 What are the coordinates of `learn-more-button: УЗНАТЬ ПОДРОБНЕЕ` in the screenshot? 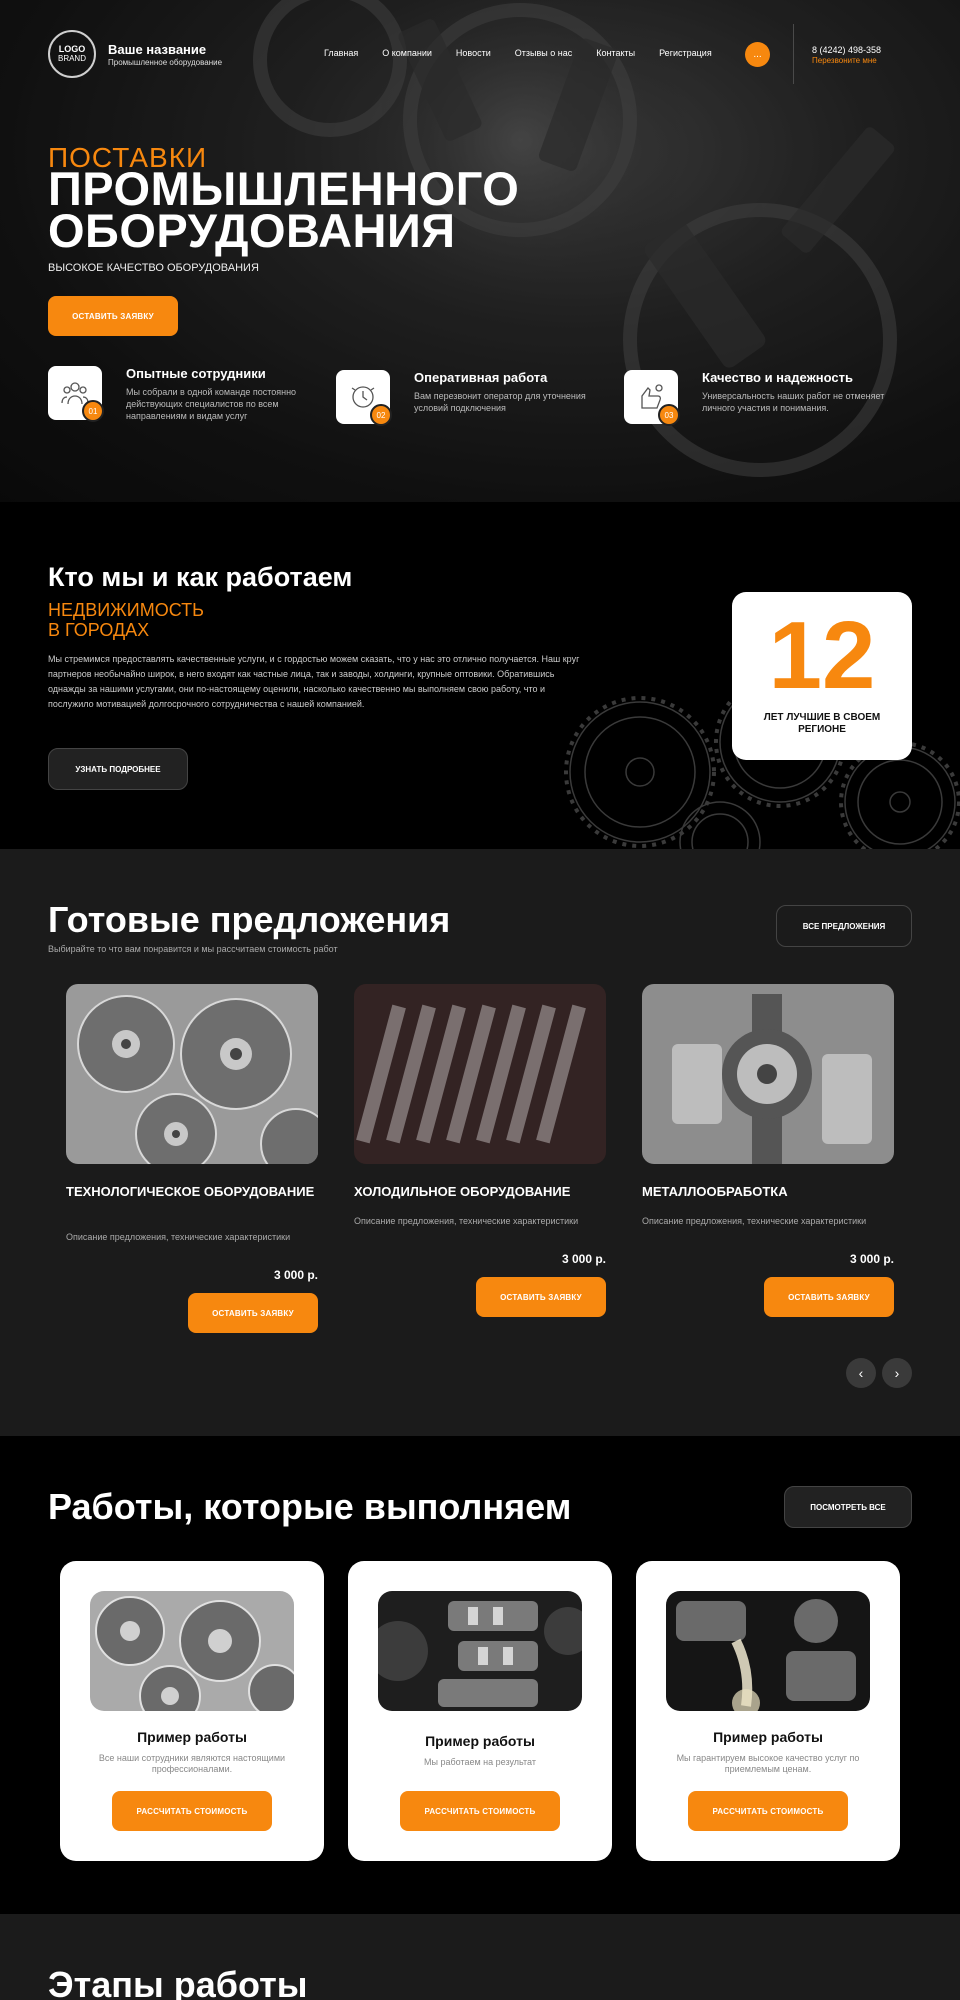 It's located at (118, 769).